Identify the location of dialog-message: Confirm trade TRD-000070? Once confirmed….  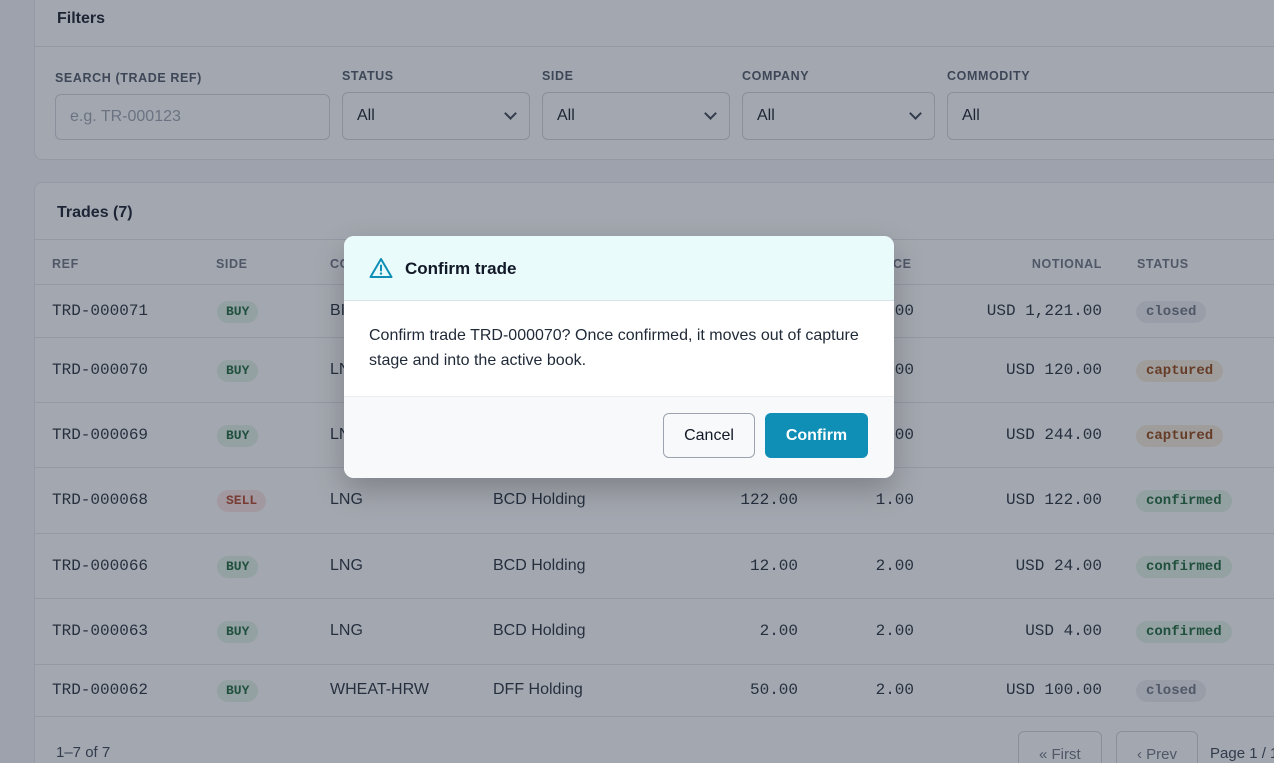
(614, 348).